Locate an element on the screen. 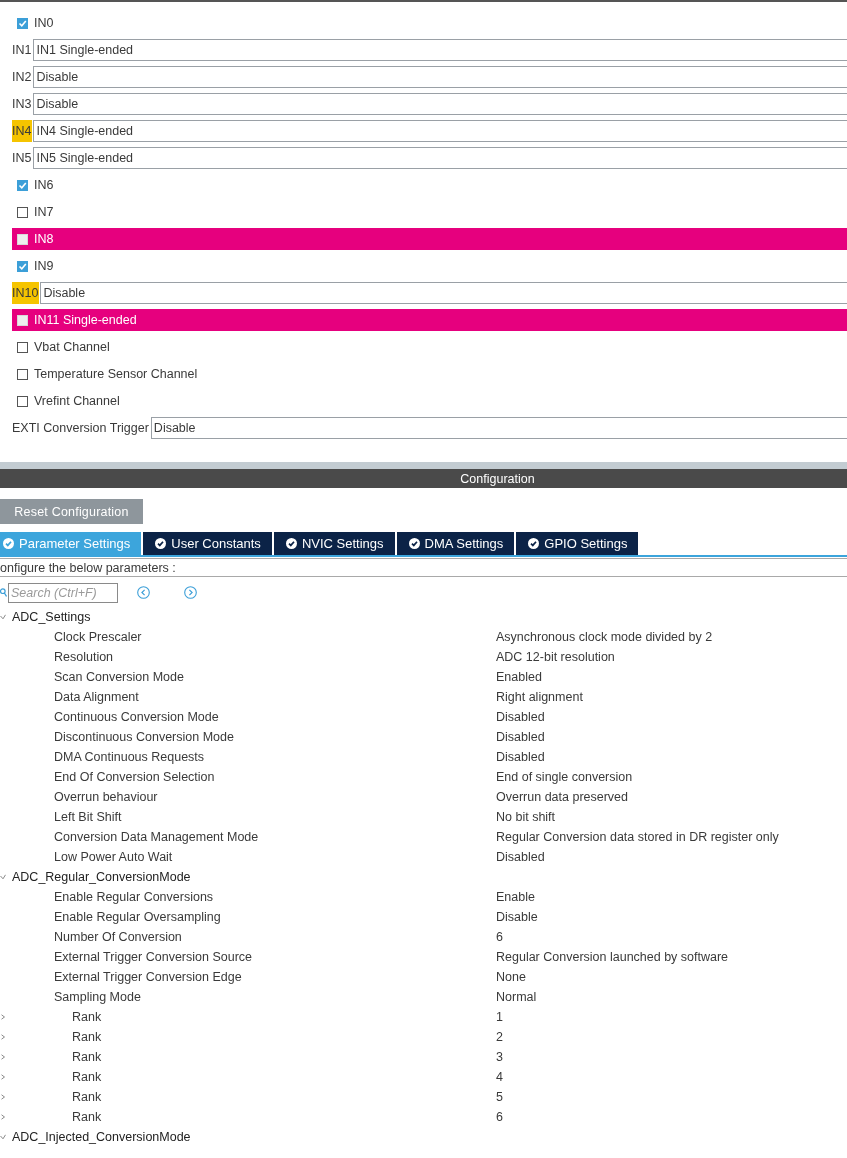 The width and height of the screenshot is (847, 1158). channel-label: IN5 is located at coordinates (22, 158).